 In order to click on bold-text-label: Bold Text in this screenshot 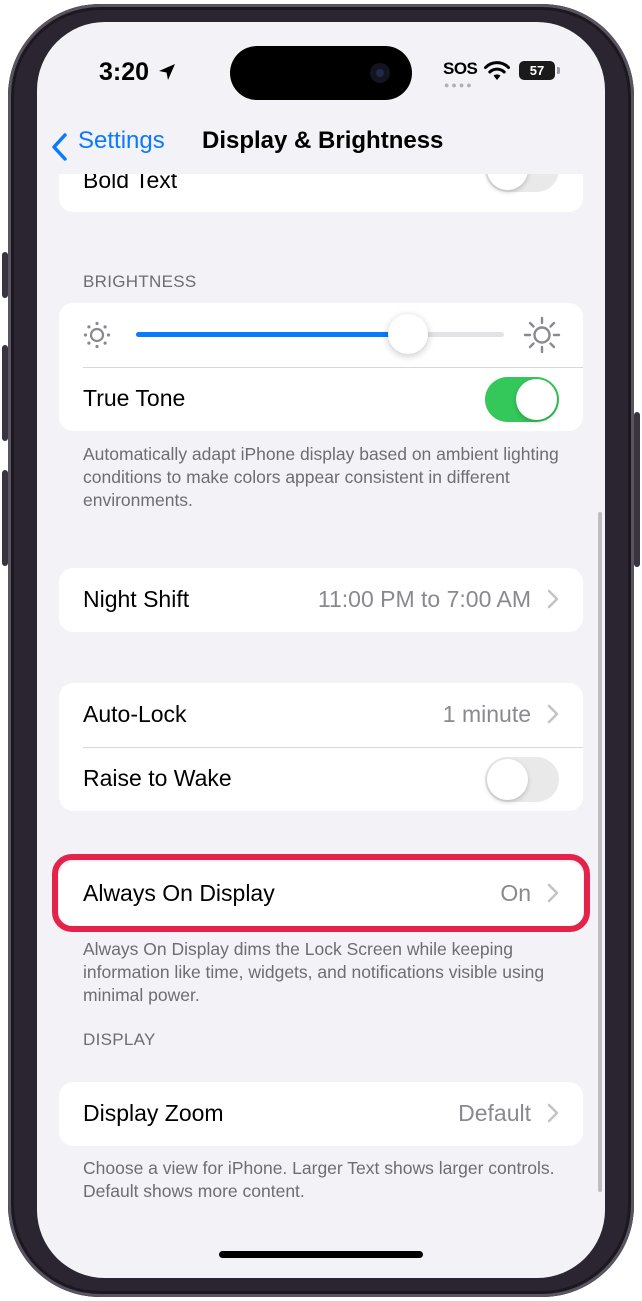, I will do `click(130, 183)`.